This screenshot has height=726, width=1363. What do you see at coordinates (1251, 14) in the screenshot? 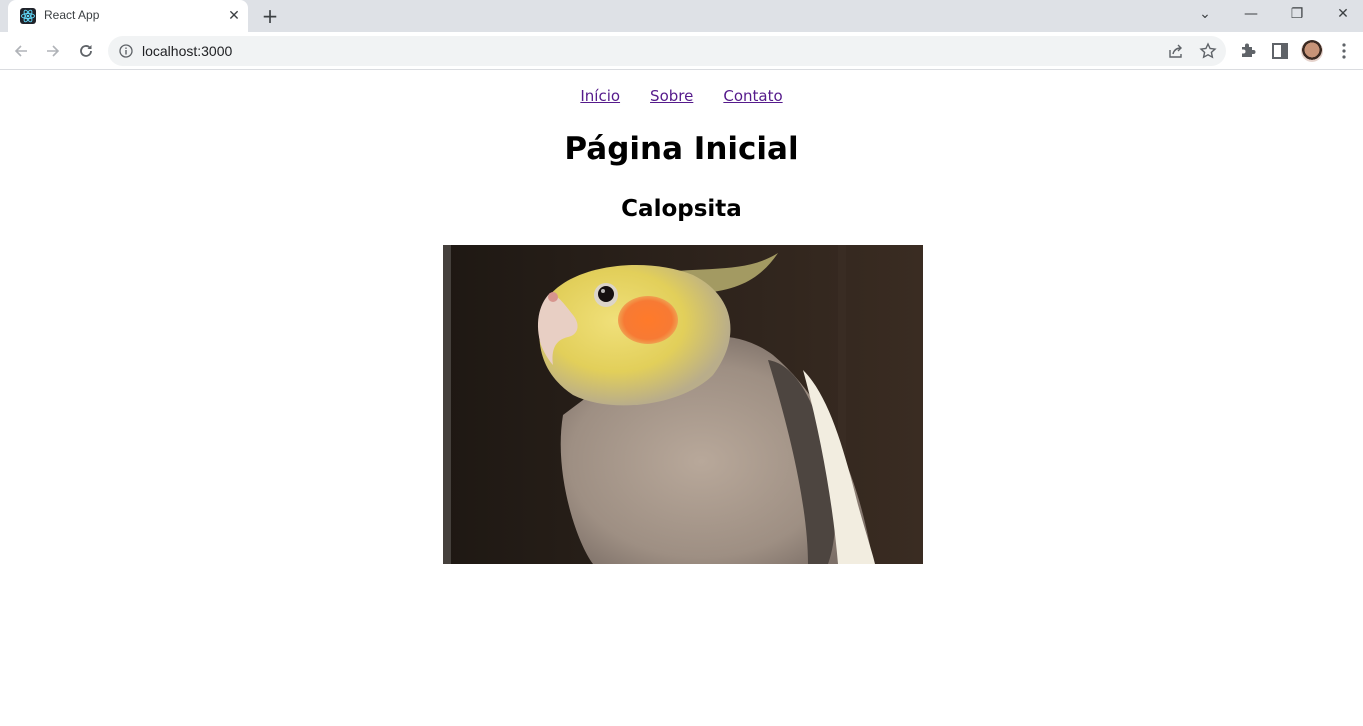
I see `minimize-button: —` at bounding box center [1251, 14].